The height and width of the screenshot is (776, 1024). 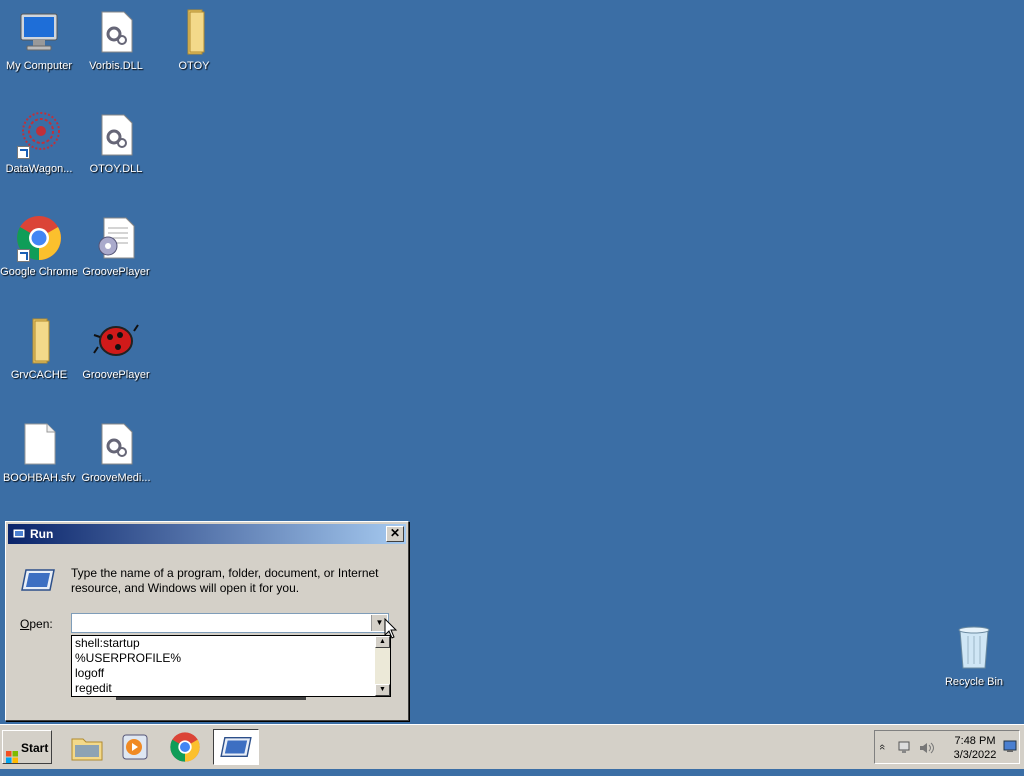 I want to click on config-file-icon, so click(x=116, y=238).